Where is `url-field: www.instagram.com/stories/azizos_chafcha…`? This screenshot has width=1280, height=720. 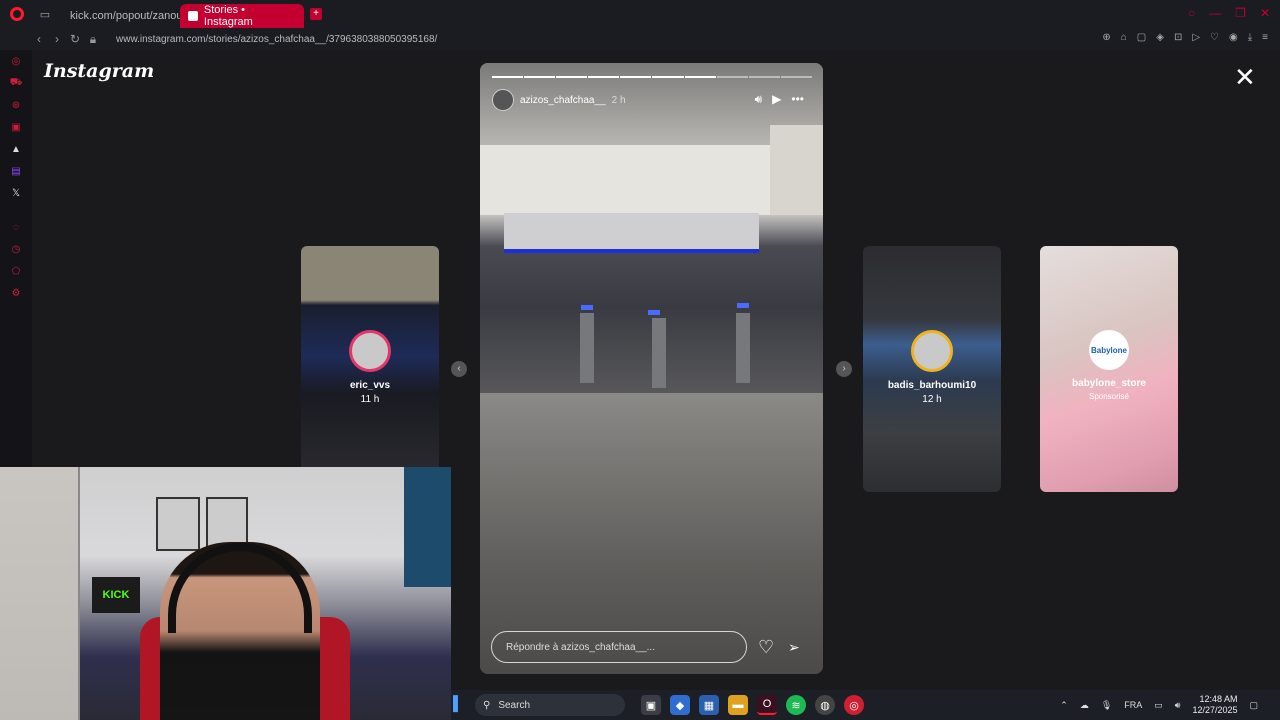
url-field: www.instagram.com/stories/azizos_chafcha… is located at coordinates (276, 39).